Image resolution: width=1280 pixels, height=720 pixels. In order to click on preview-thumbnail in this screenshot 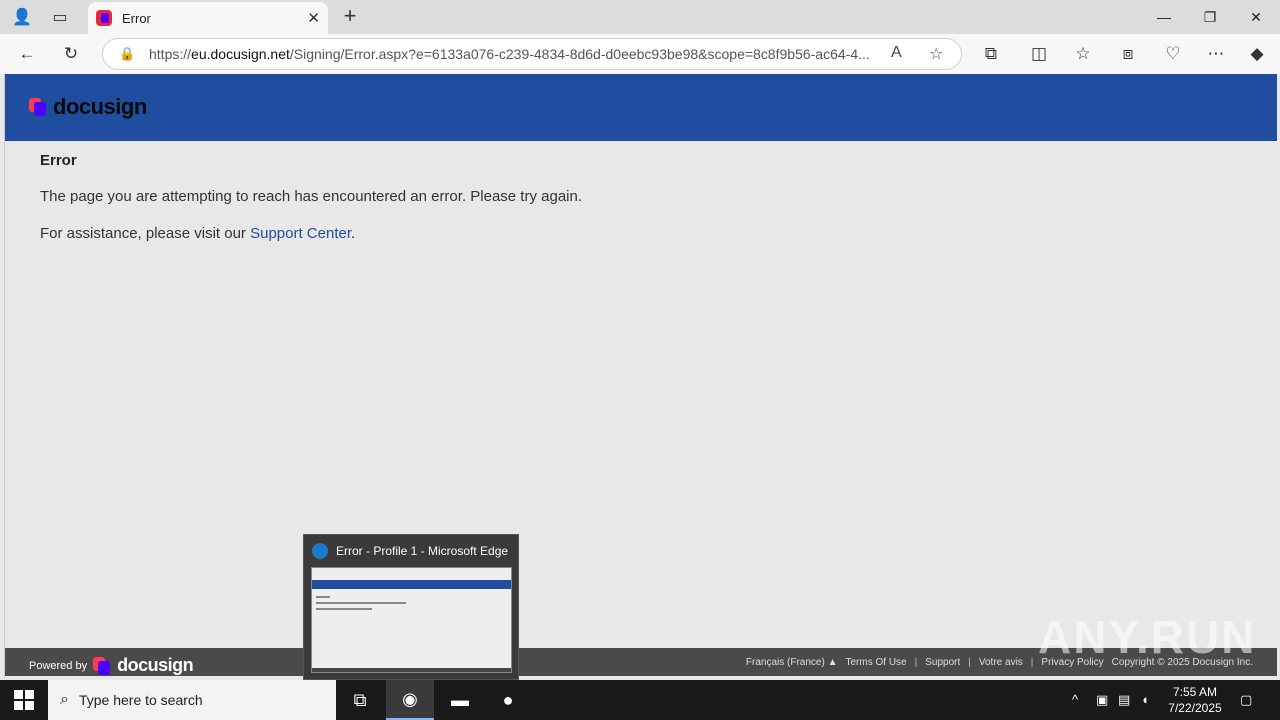, I will do `click(411, 620)`.